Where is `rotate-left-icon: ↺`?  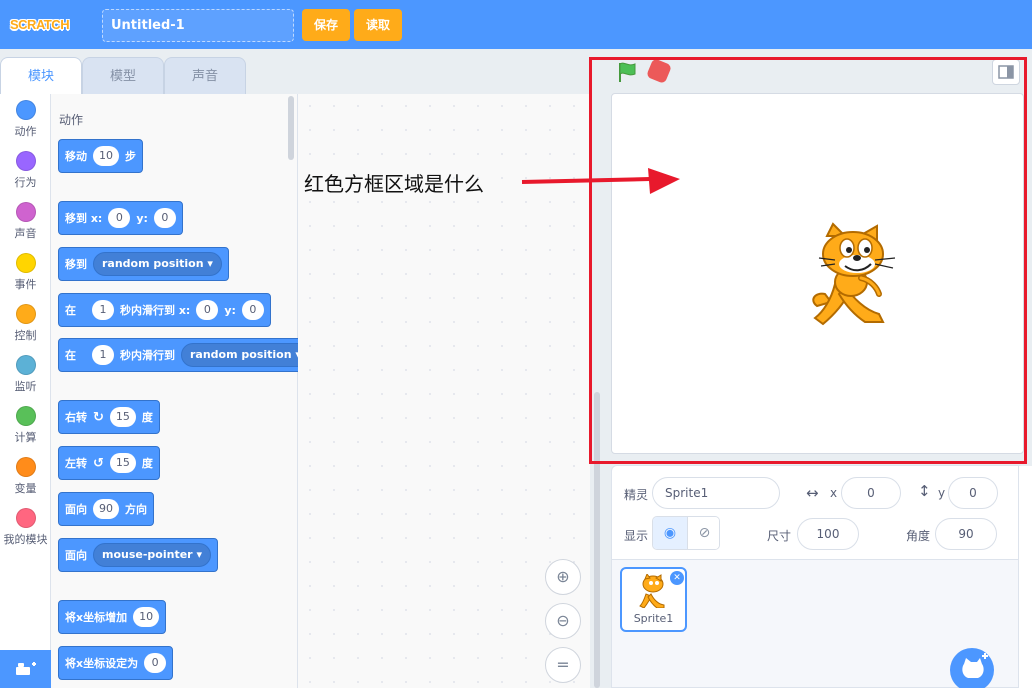 rotate-left-icon: ↺ is located at coordinates (98, 463).